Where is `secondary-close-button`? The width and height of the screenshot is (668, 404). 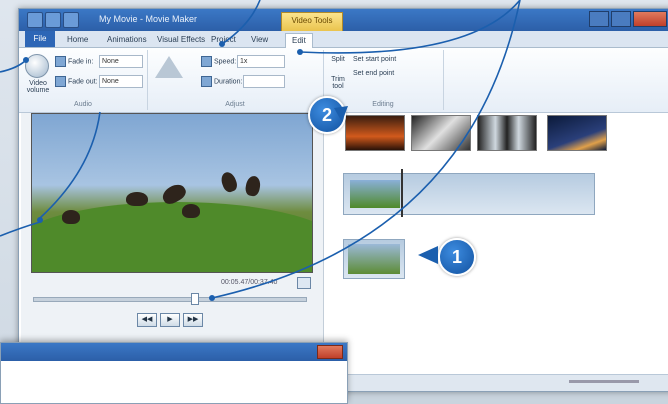
secondary-close-button is located at coordinates (330, 352).